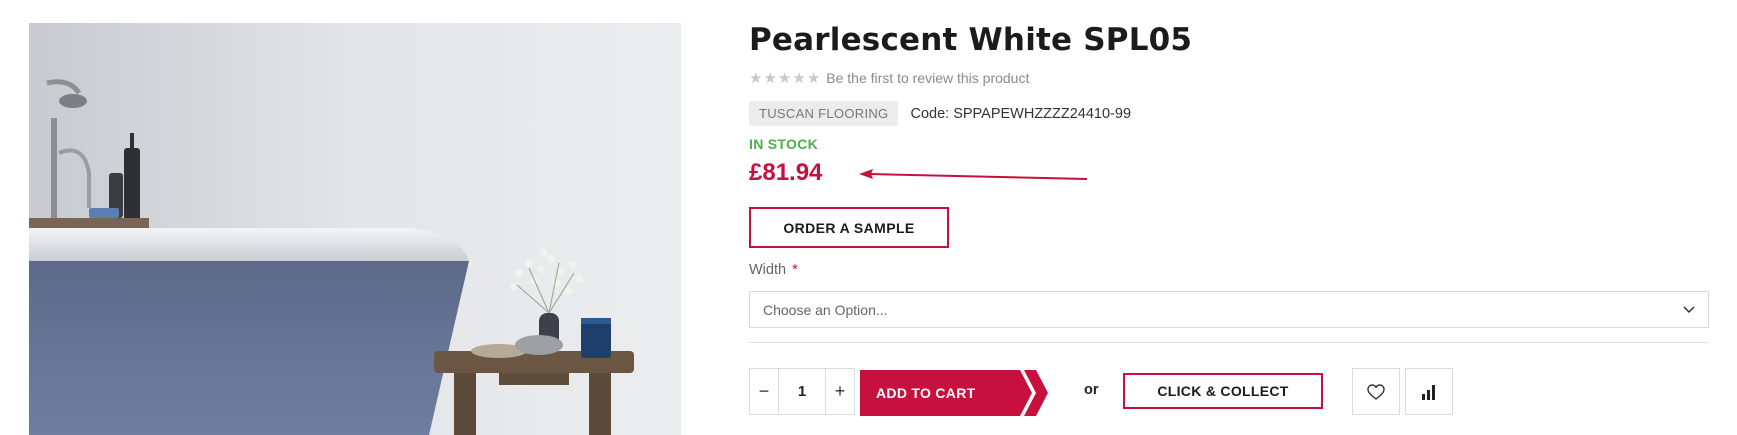 The height and width of the screenshot is (435, 1737). I want to click on product-code: Code: SPPAPEWHZZZZ24410-99, so click(1020, 114).